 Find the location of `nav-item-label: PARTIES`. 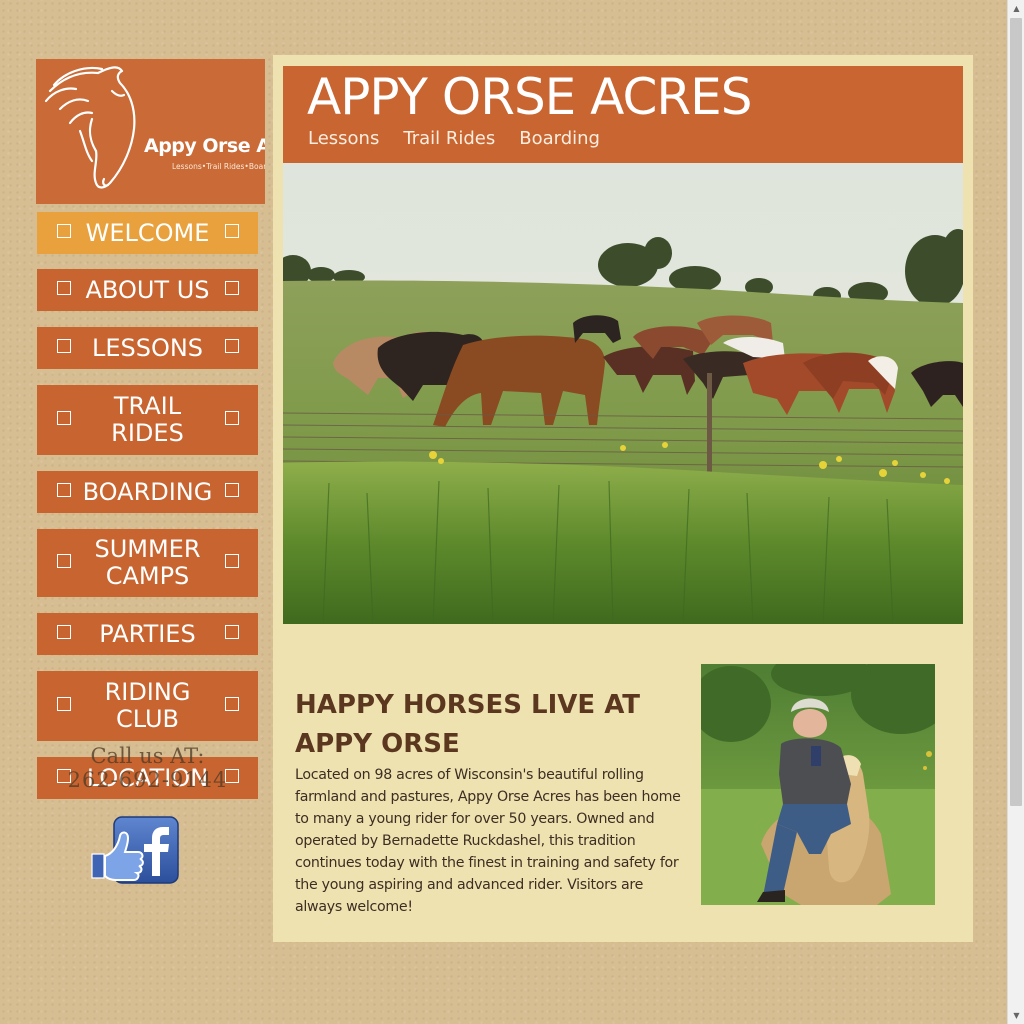

nav-item-label: PARTIES is located at coordinates (147, 633).